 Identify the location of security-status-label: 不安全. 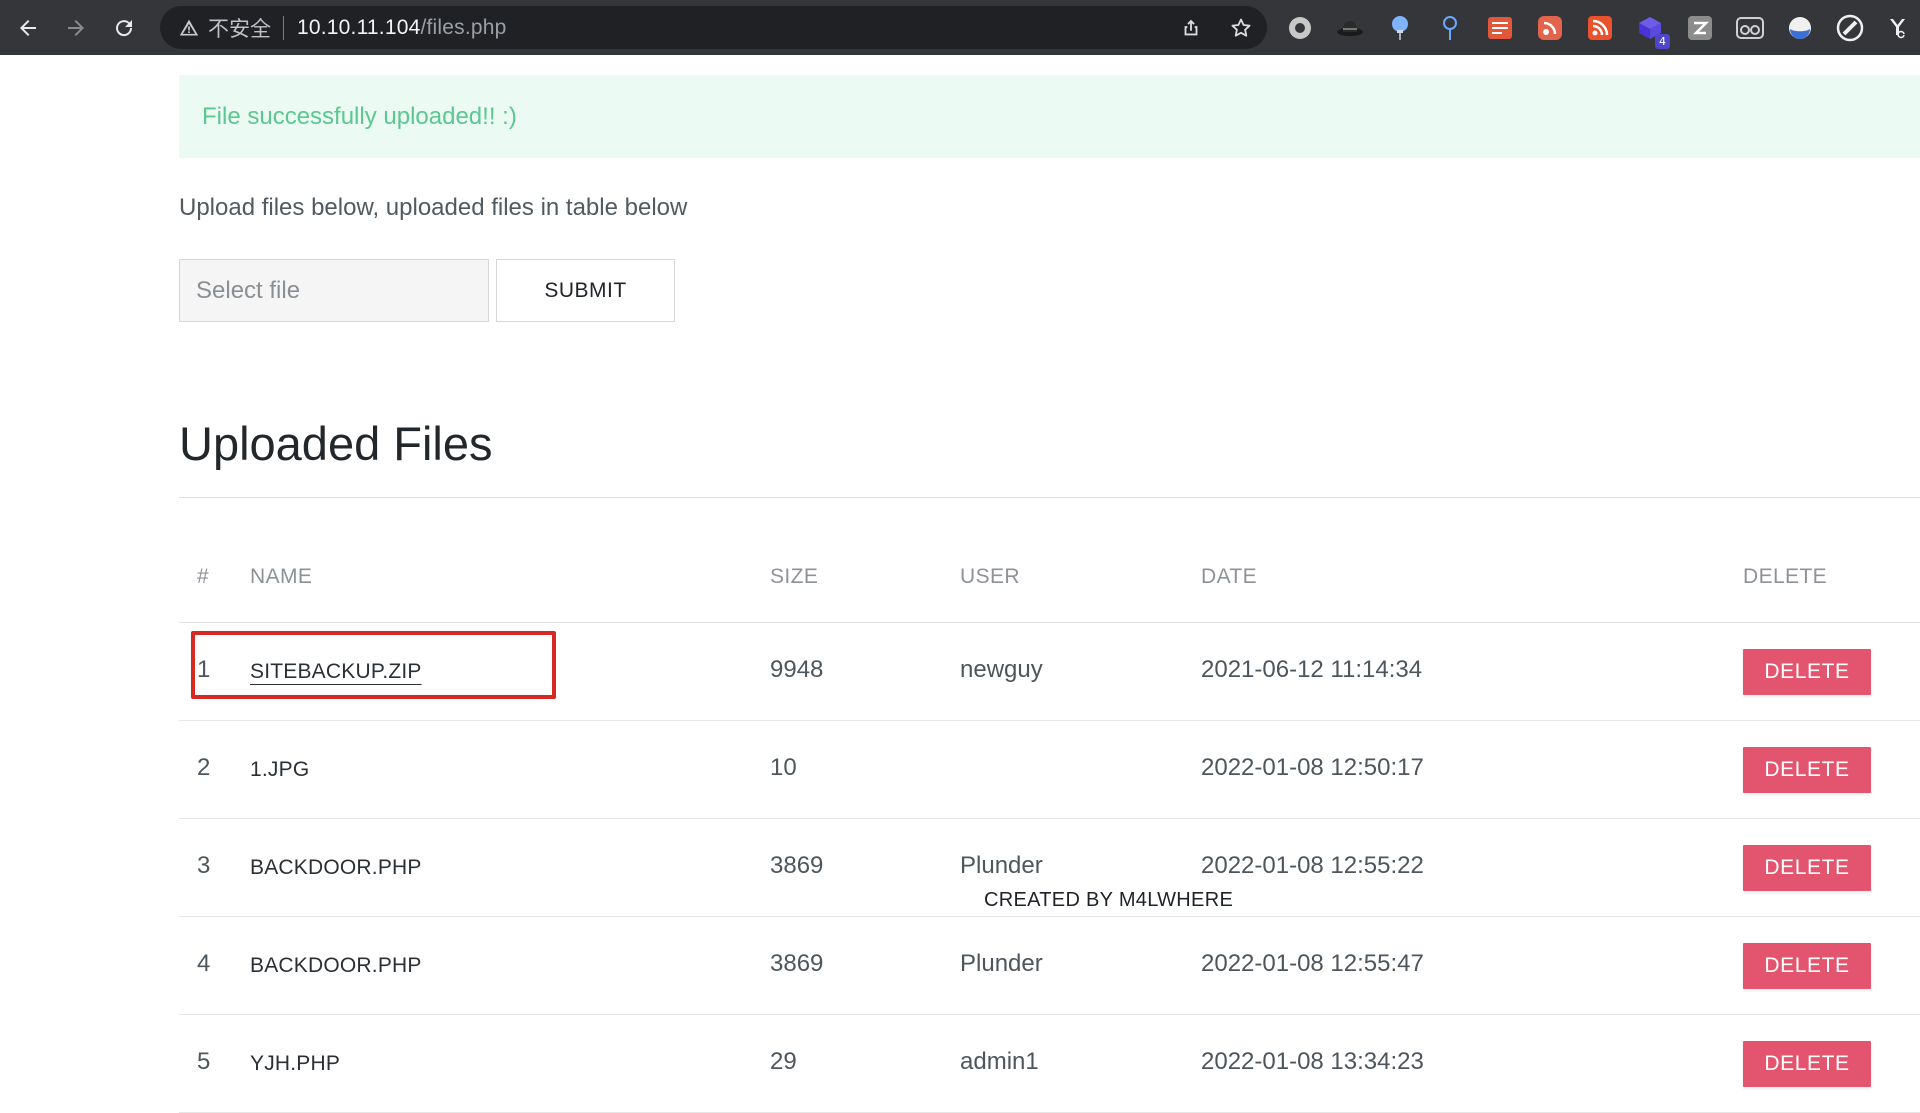
(239, 28).